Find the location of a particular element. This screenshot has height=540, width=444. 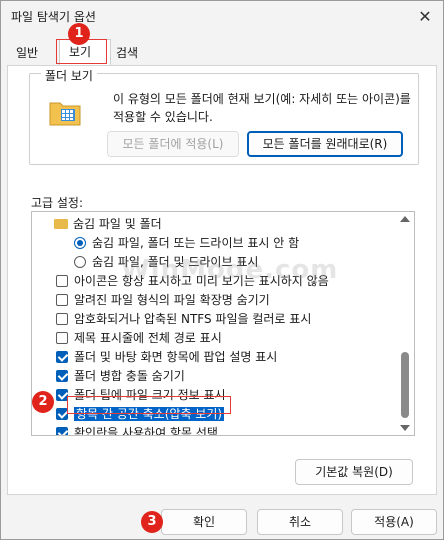

checkbox-label: 암호화되거나 압축된 NTFS 파일을 컬러로 표시 is located at coordinates (193, 319).